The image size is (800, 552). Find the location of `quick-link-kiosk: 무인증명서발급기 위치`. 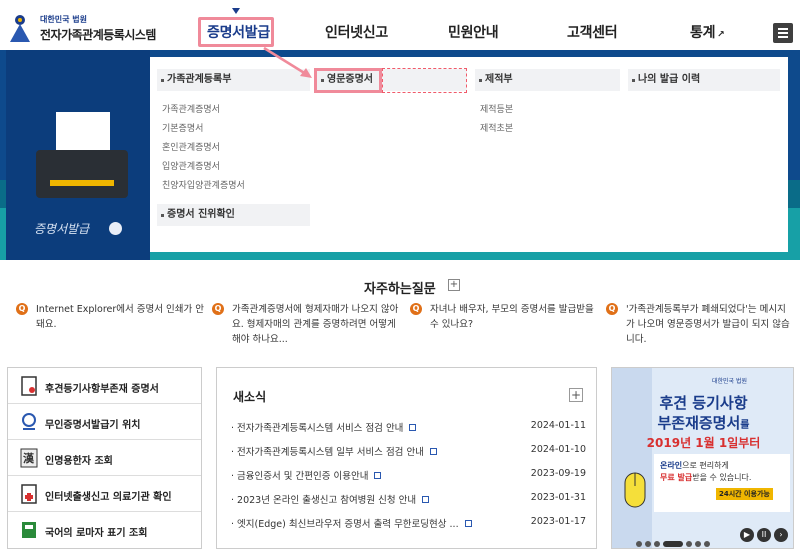

quick-link-kiosk: 무인증명서발급기 위치 is located at coordinates (104, 422).